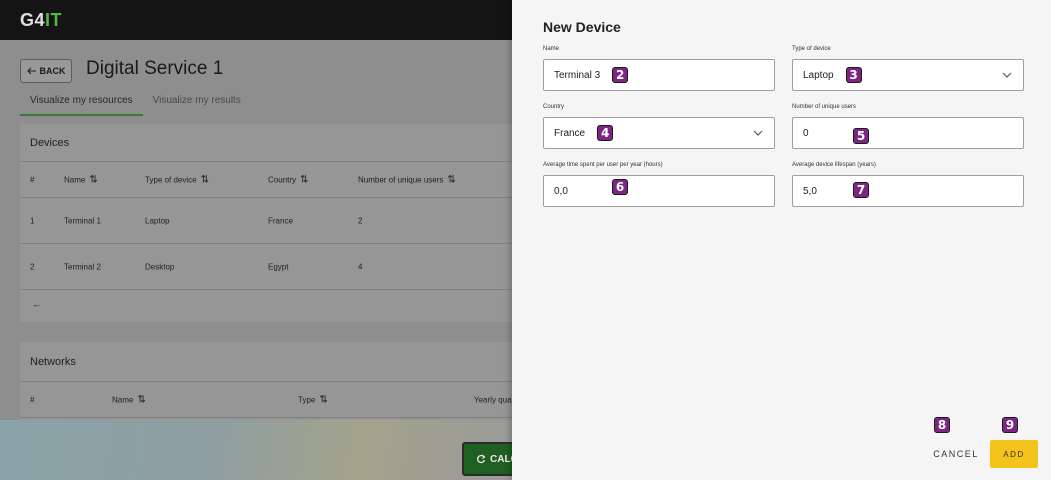 This screenshot has height=480, width=1051. What do you see at coordinates (818, 75) in the screenshot?
I see `type-value: Laptop` at bounding box center [818, 75].